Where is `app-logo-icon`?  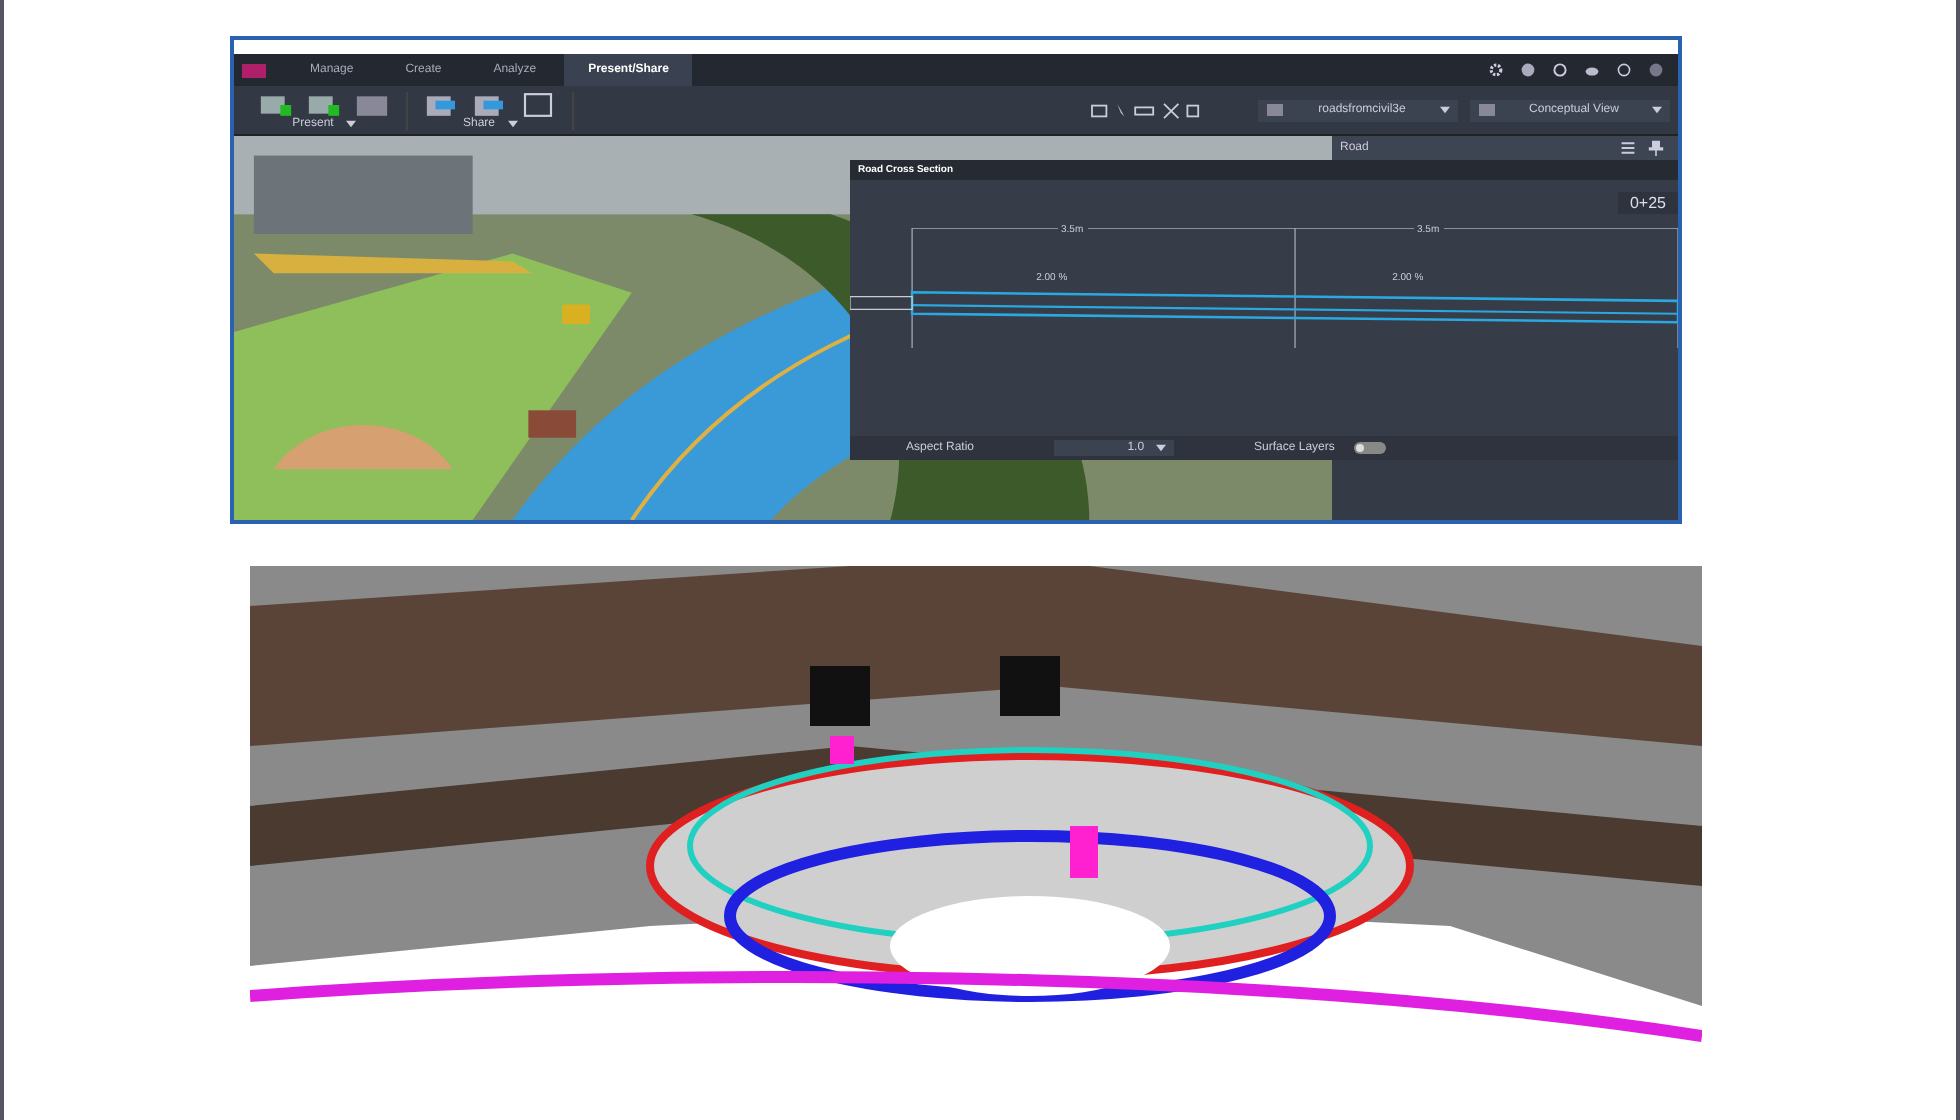 app-logo-icon is located at coordinates (254, 70).